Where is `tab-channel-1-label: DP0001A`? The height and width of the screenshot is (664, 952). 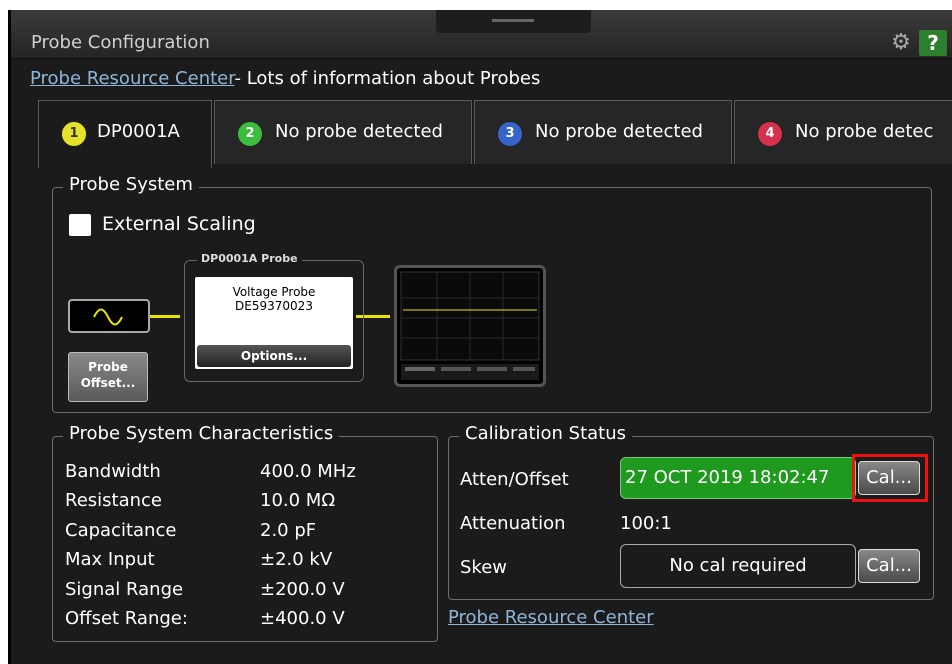
tab-channel-1-label: DP0001A is located at coordinates (138, 131).